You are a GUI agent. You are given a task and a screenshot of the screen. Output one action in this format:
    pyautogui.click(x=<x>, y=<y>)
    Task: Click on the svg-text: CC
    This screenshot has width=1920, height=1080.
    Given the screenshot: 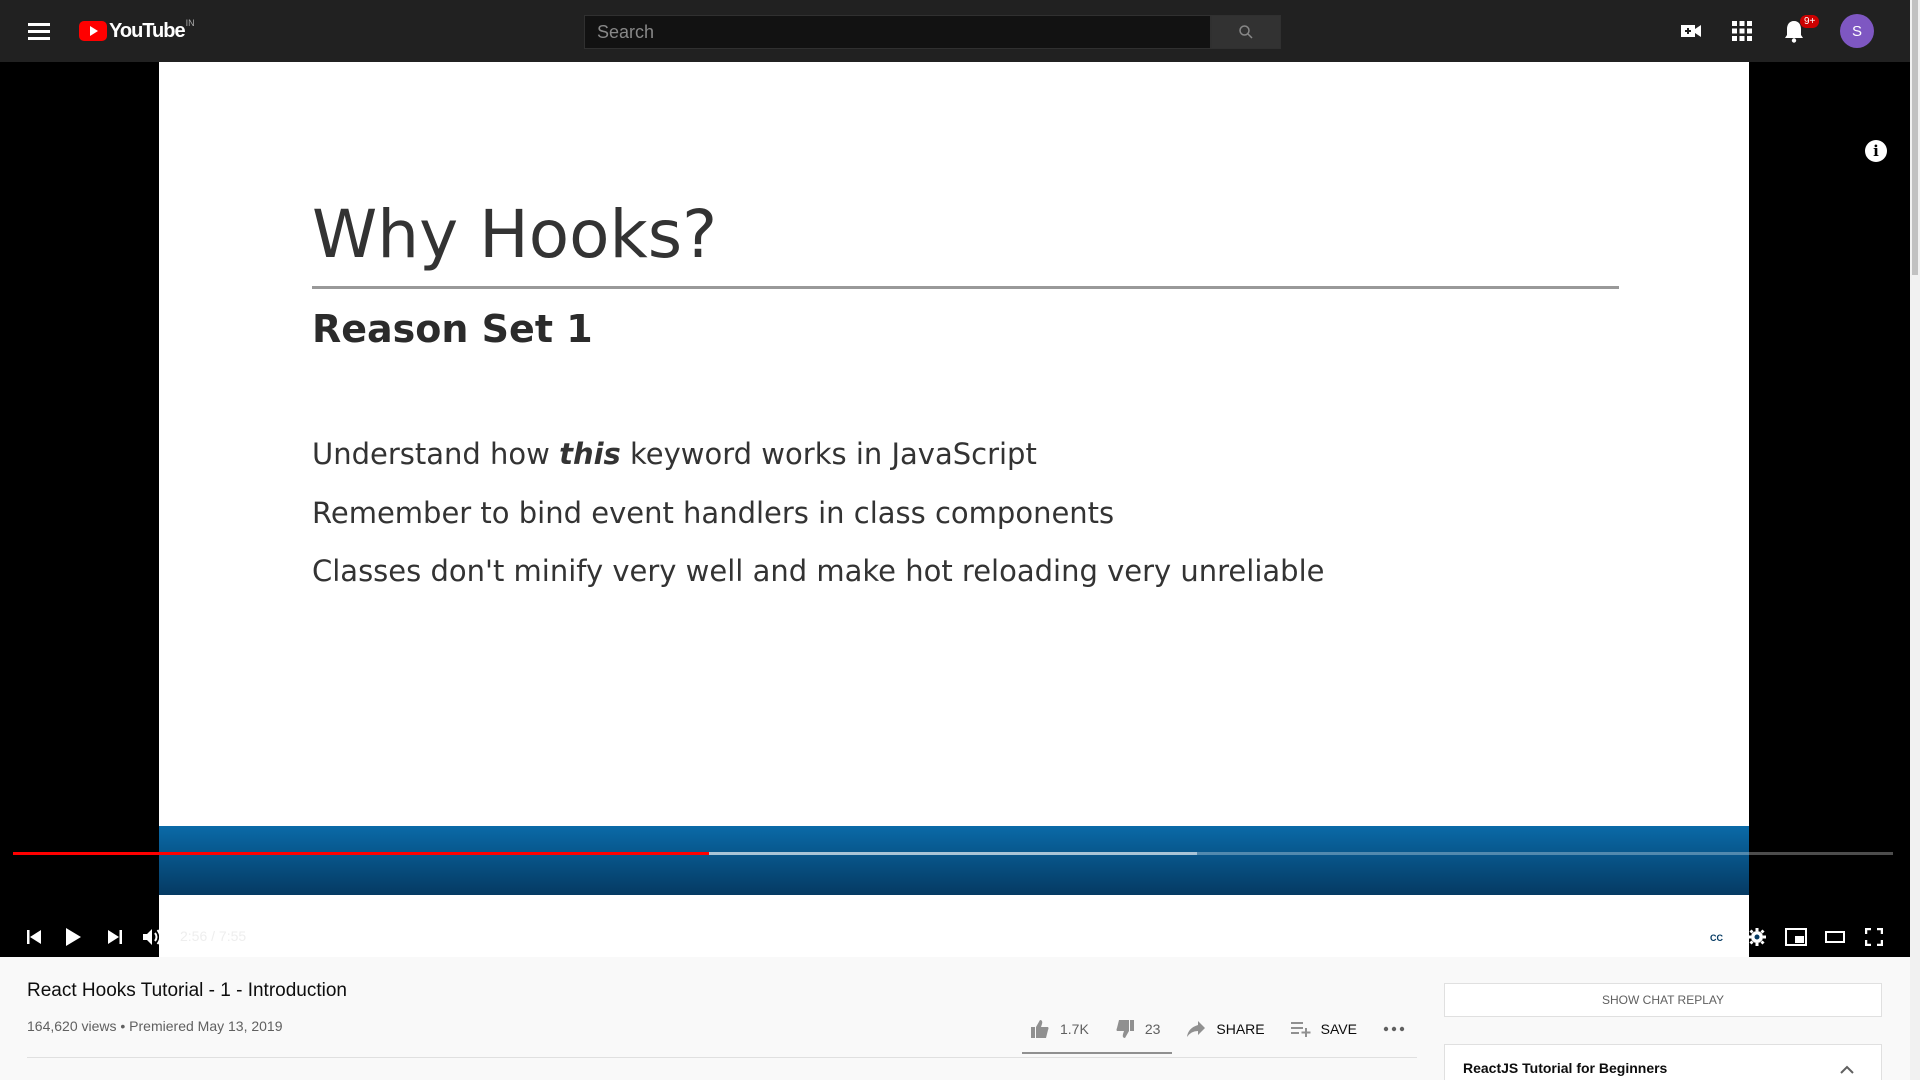 What is the action you would take?
    pyautogui.click(x=1716, y=938)
    